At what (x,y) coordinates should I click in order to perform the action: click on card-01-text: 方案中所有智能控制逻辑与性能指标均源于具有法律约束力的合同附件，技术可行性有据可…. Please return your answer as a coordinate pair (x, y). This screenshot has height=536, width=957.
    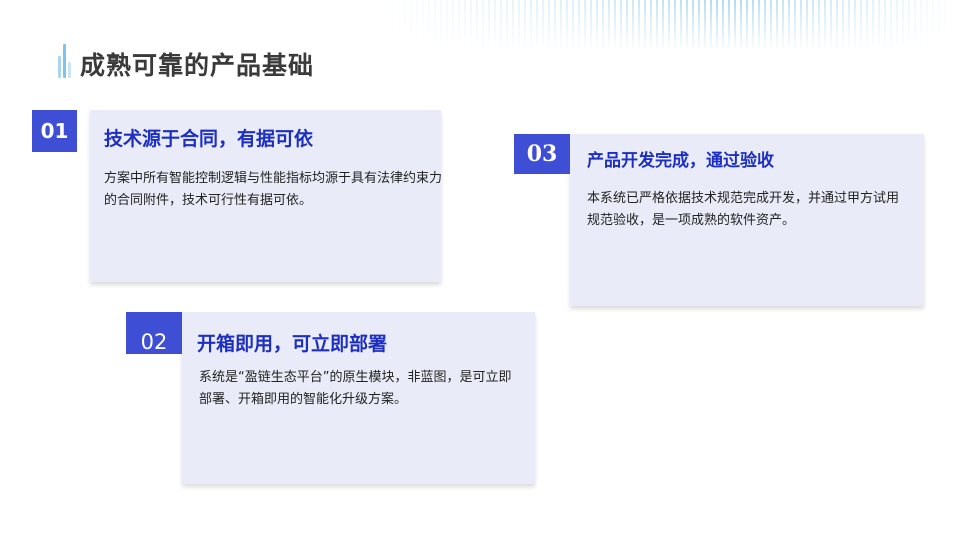
    Looking at the image, I should click on (273, 189).